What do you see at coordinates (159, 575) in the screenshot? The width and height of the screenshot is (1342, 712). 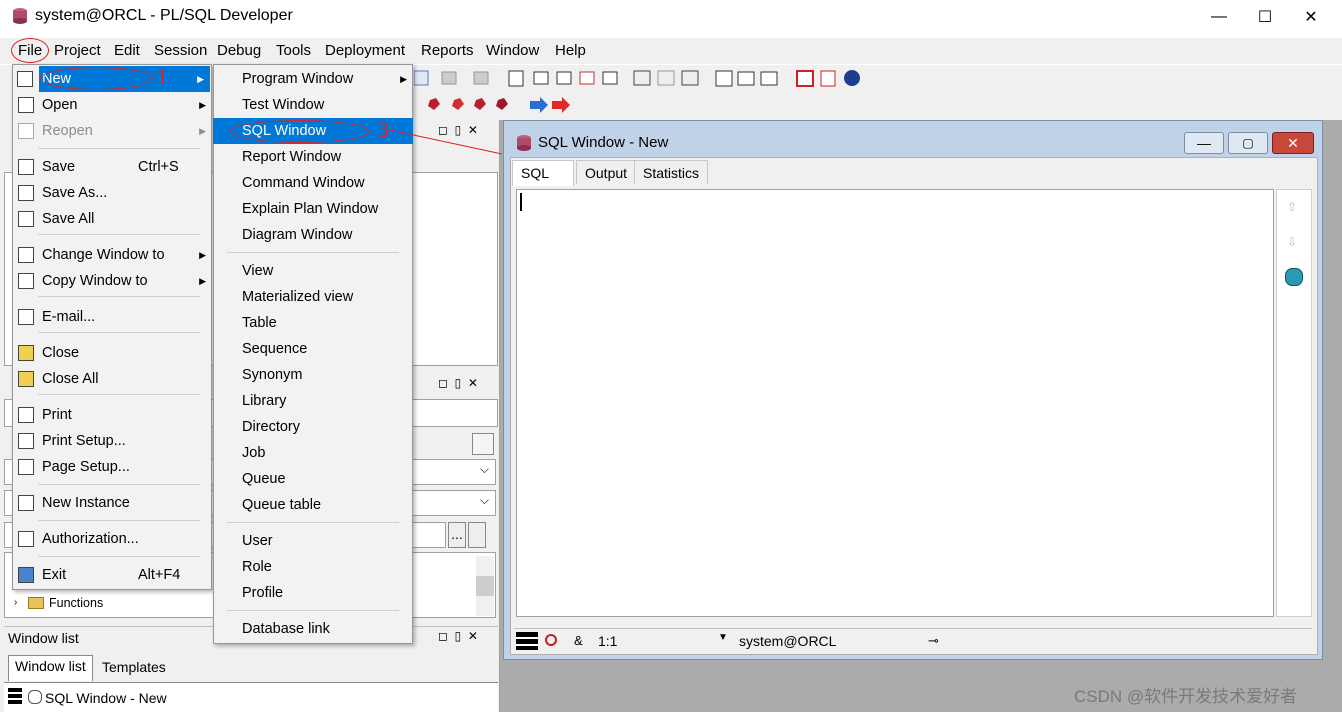 I see `menu-shortcut: Alt+F4` at bounding box center [159, 575].